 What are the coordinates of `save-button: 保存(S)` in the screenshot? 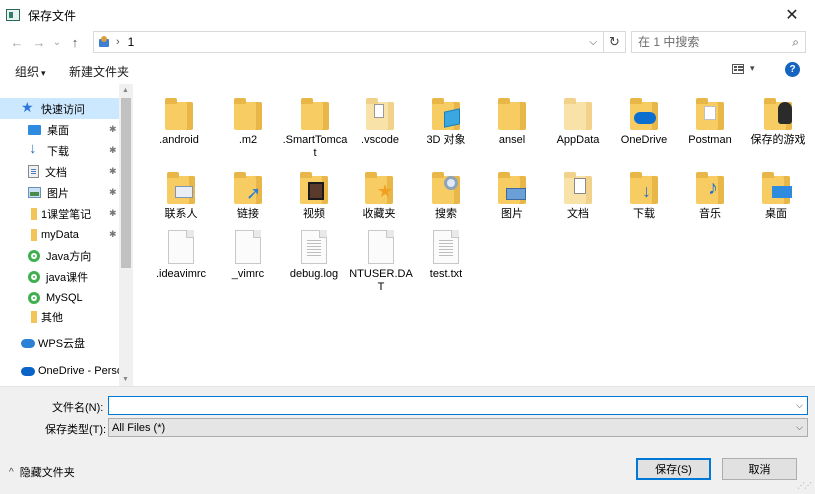 It's located at (673, 469).